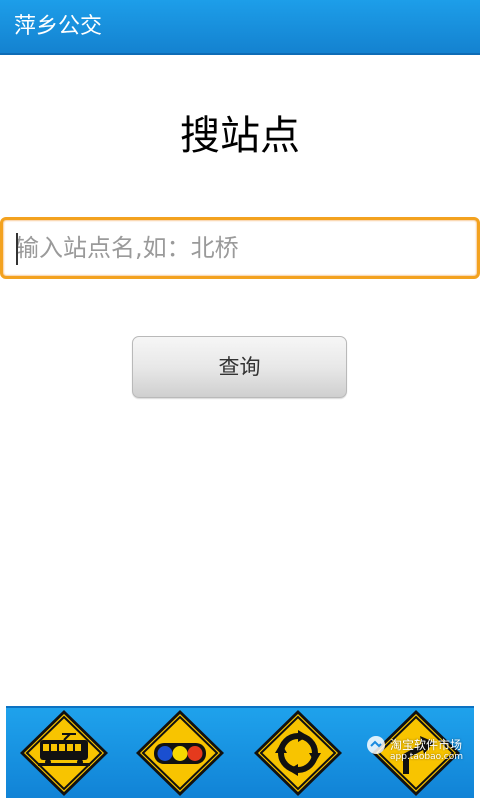 The width and height of the screenshot is (480, 800). What do you see at coordinates (240, 136) in the screenshot?
I see `page-heading: 搜站点` at bounding box center [240, 136].